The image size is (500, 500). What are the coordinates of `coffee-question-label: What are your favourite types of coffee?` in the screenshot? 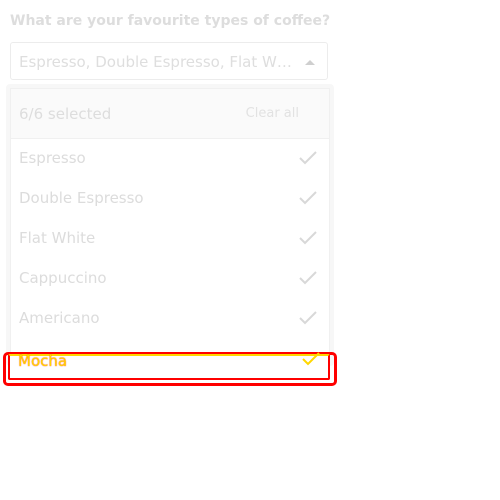 It's located at (170, 21).